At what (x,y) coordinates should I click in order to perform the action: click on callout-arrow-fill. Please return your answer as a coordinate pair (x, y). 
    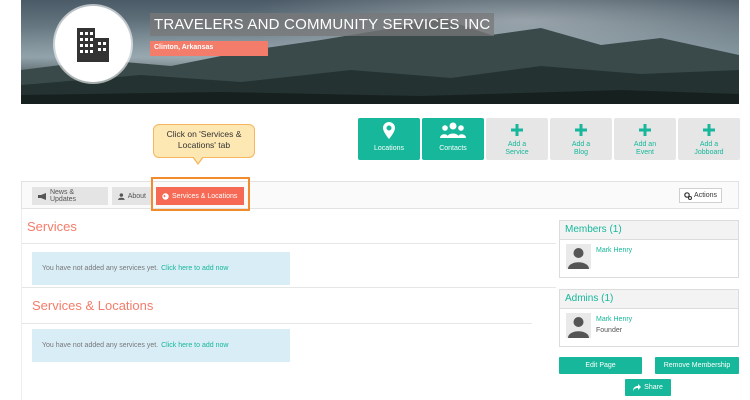
    Looking at the image, I should click on (198, 159).